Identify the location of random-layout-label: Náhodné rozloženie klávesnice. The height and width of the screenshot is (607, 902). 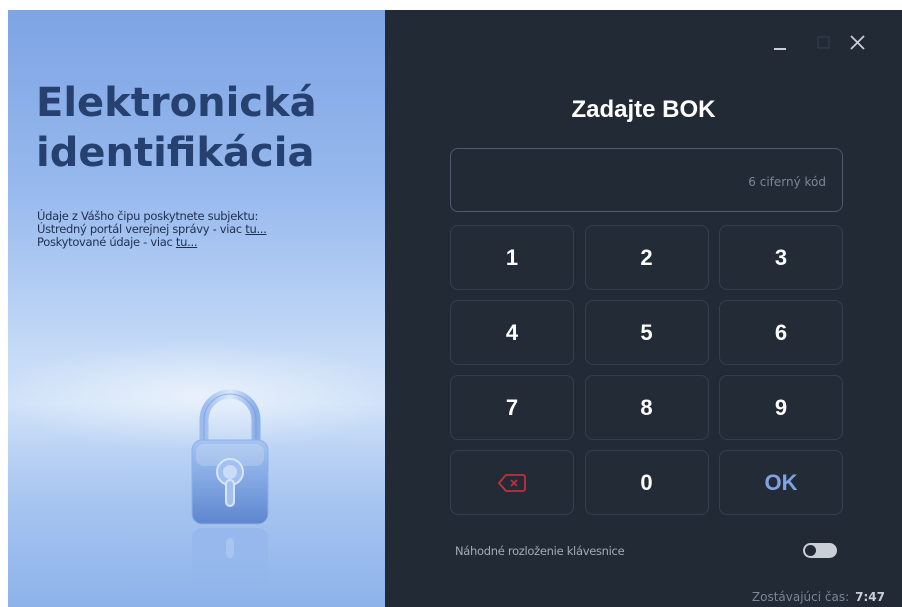
(540, 551).